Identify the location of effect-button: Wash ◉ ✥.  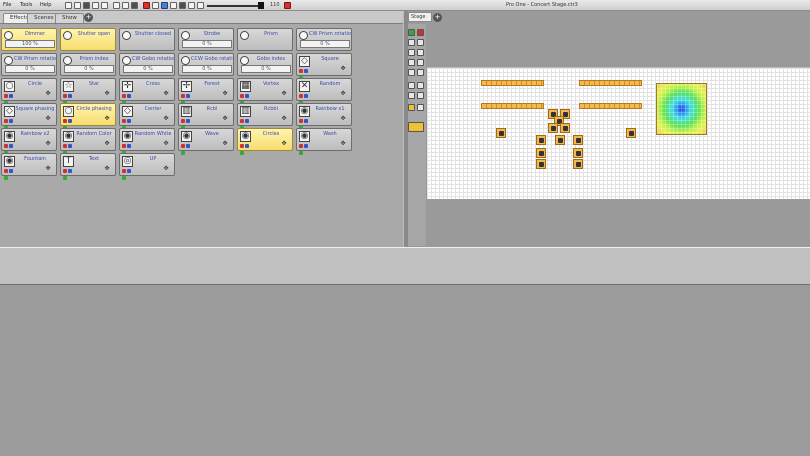
(324, 141).